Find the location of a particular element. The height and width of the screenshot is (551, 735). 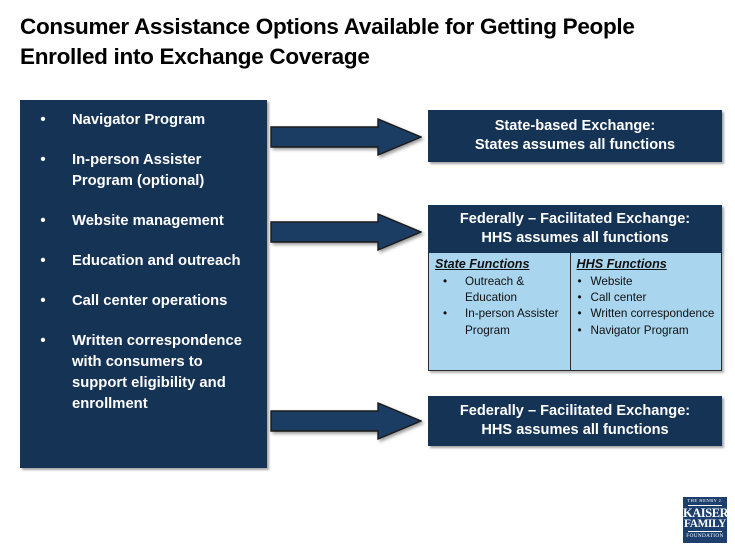

list-item: • Education and outreach is located at coordinates (139, 261).